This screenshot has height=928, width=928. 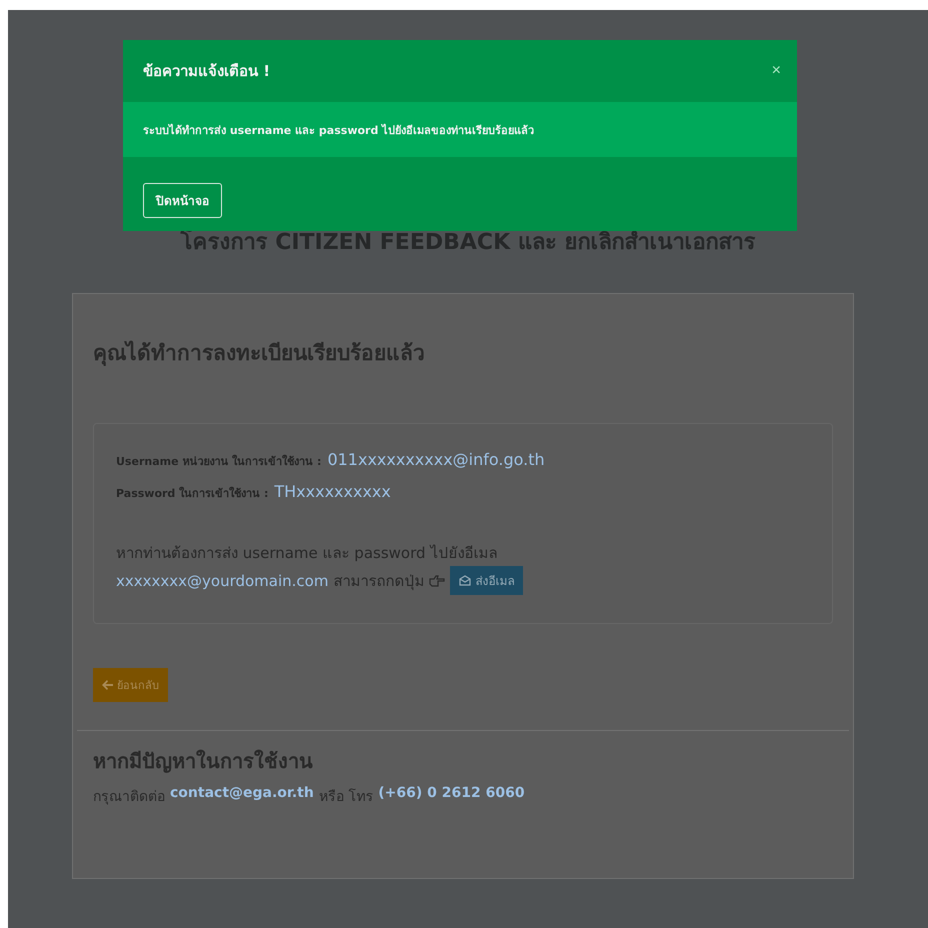 I want to click on modal-message: ระบบได้ทำการส่ง username และ password ไปยังอีเมลของท่านเรียบร้อยแล้ว, so click(x=460, y=129).